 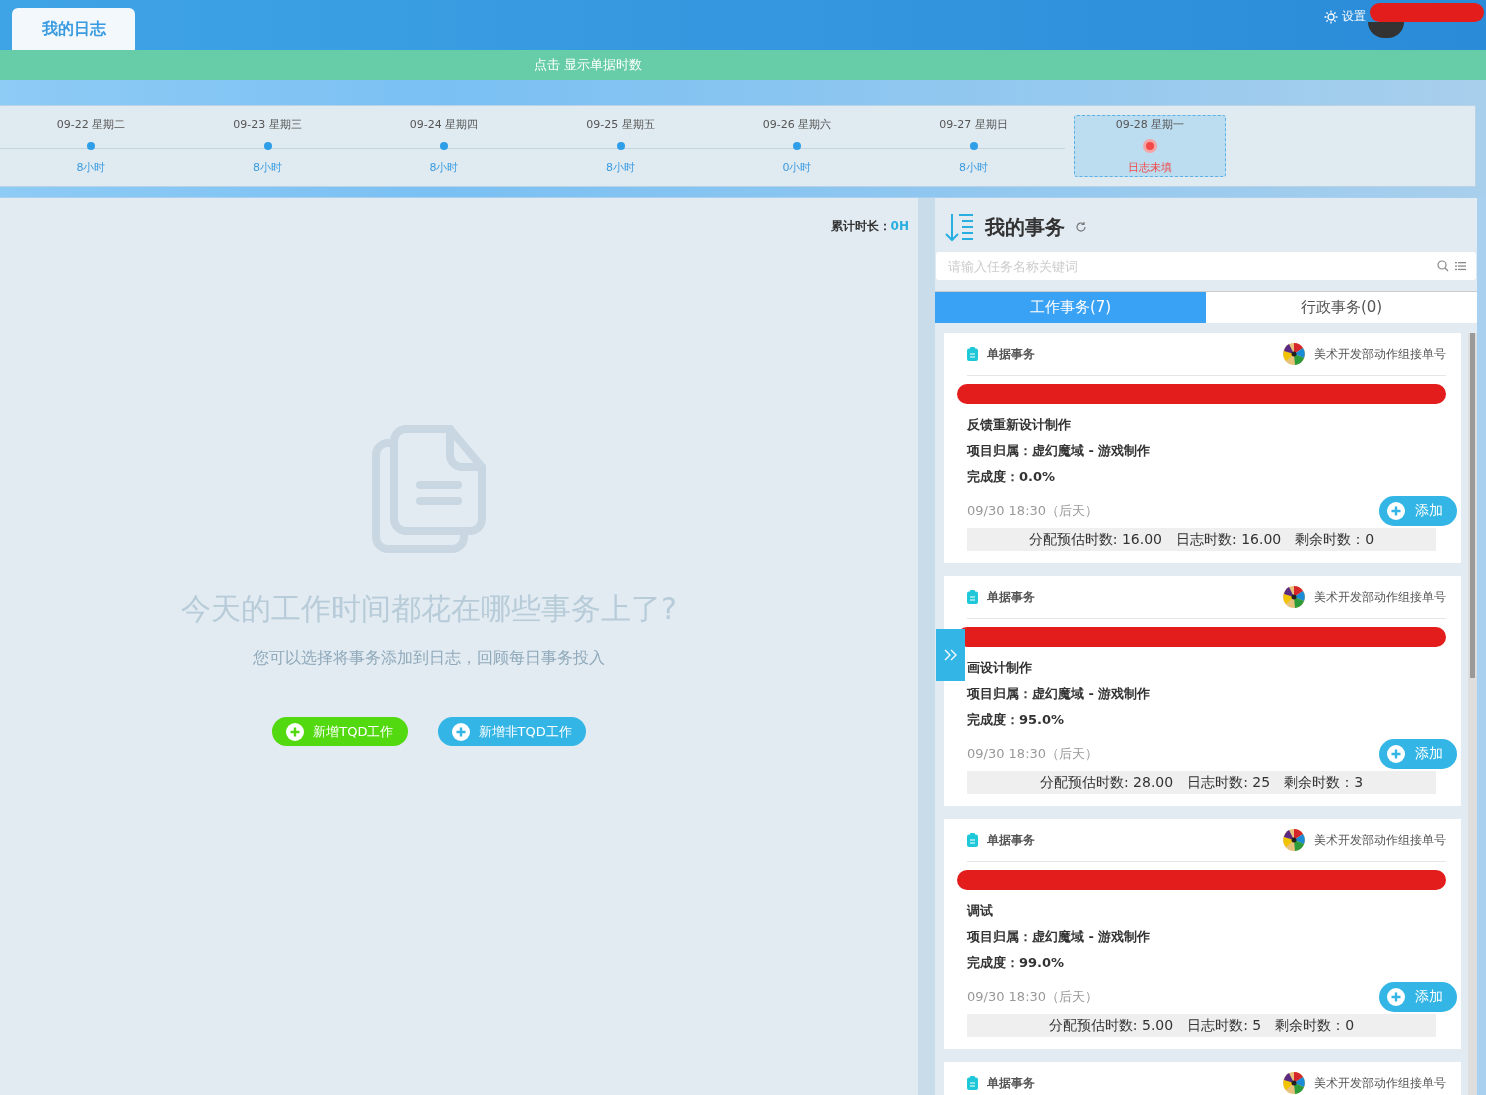 What do you see at coordinates (1111, 1025) in the screenshot?
I see `estimate-label: 分配预估时数: 5.00` at bounding box center [1111, 1025].